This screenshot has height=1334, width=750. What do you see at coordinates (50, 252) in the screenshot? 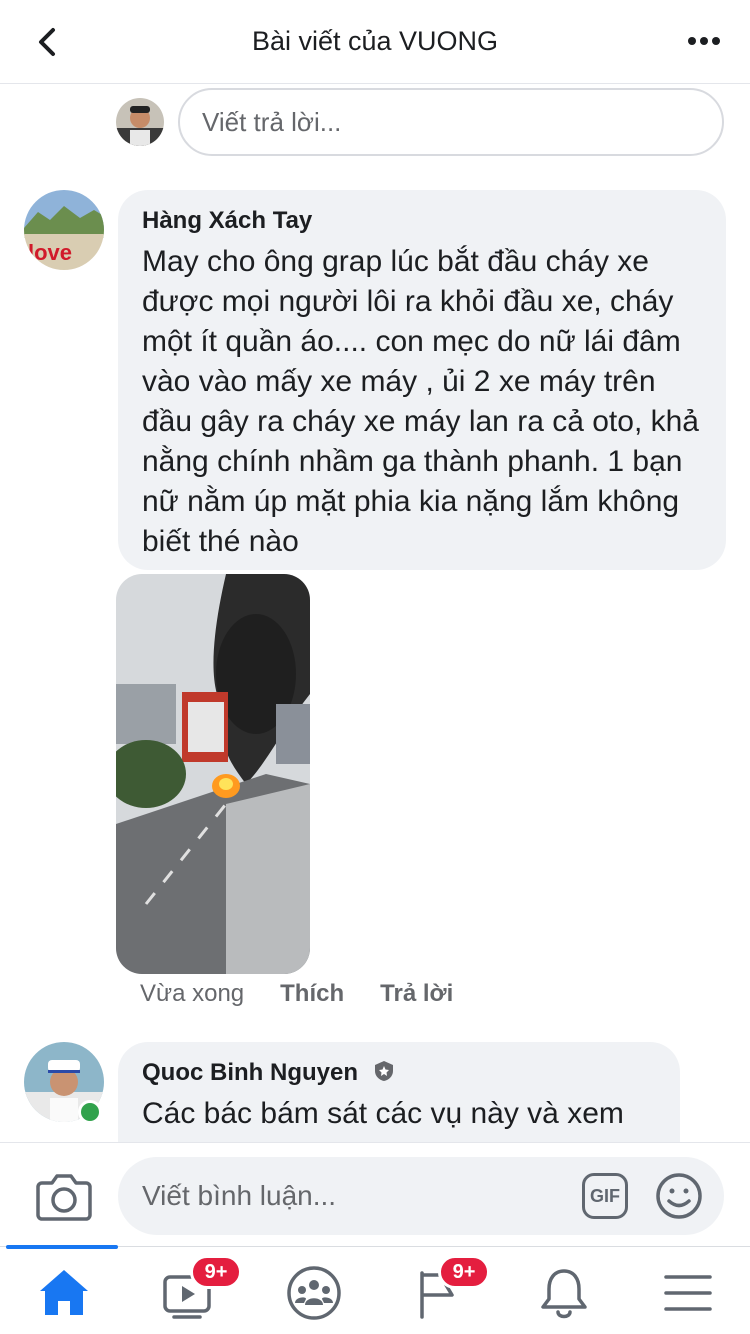
I see `logo-love-text: love` at bounding box center [50, 252].